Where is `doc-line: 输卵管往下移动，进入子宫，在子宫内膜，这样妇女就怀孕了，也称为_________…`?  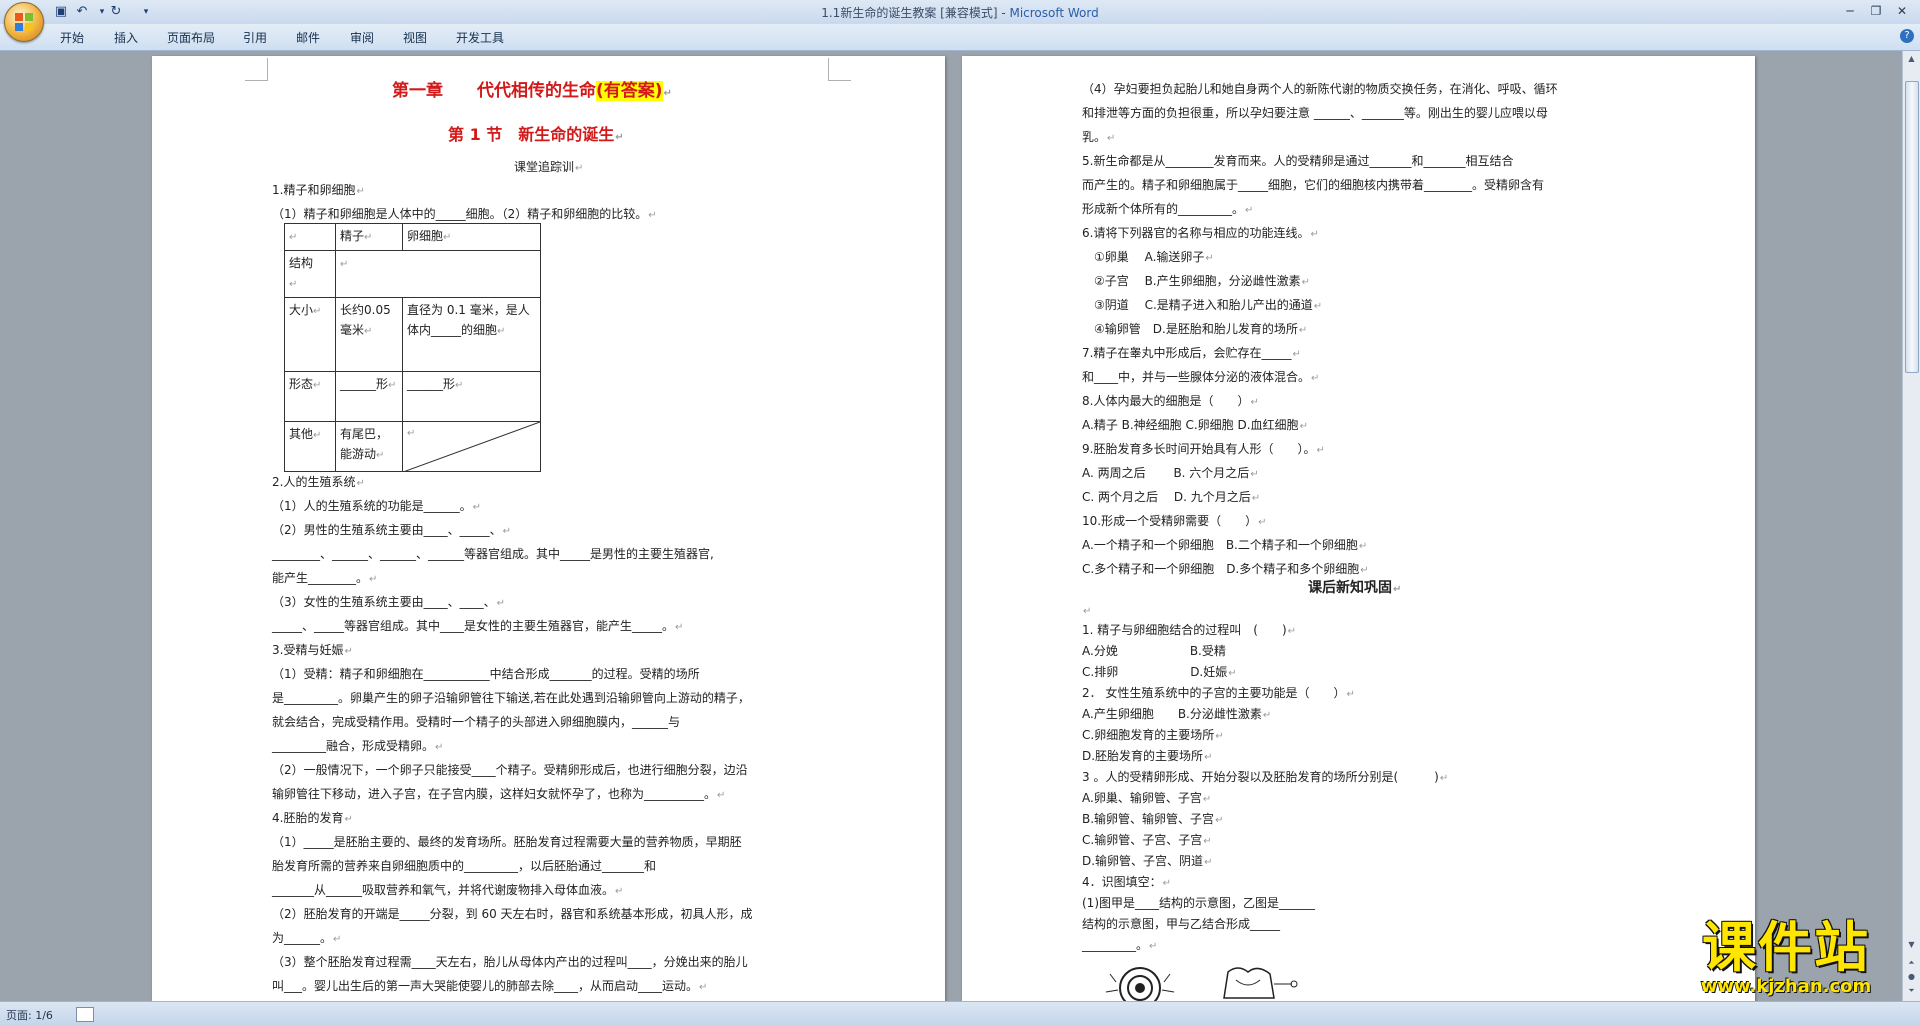
doc-line: 输卵管往下移动，进入子宫，在子宫内膜，这样妇女就怀孕了，也称为_________… is located at coordinates (499, 794).